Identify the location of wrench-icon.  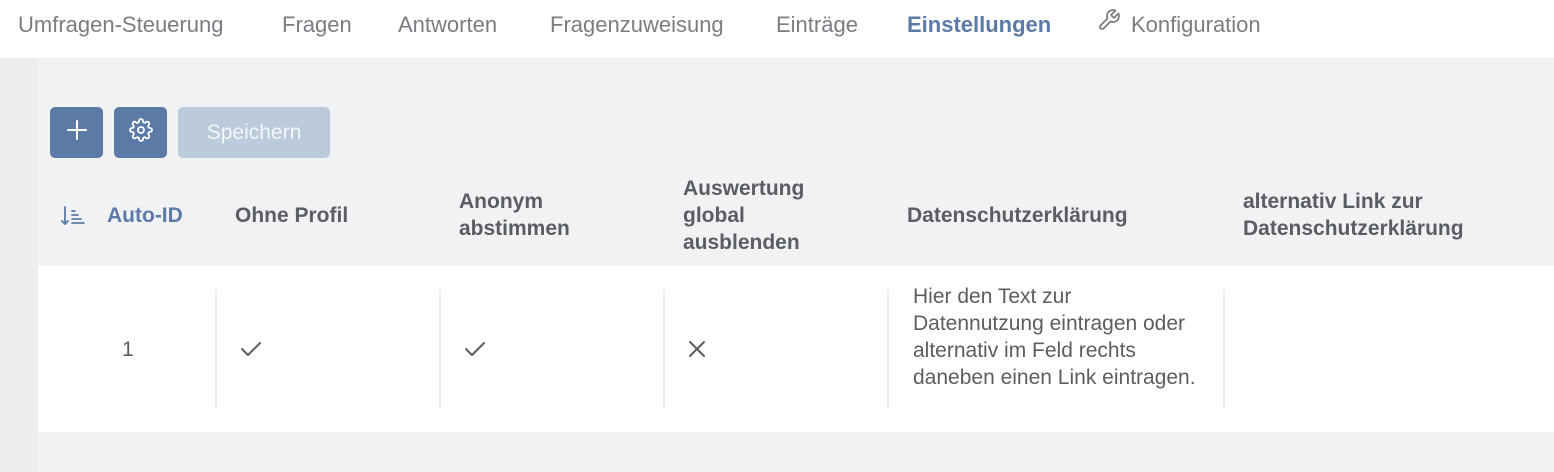
(1109, 24).